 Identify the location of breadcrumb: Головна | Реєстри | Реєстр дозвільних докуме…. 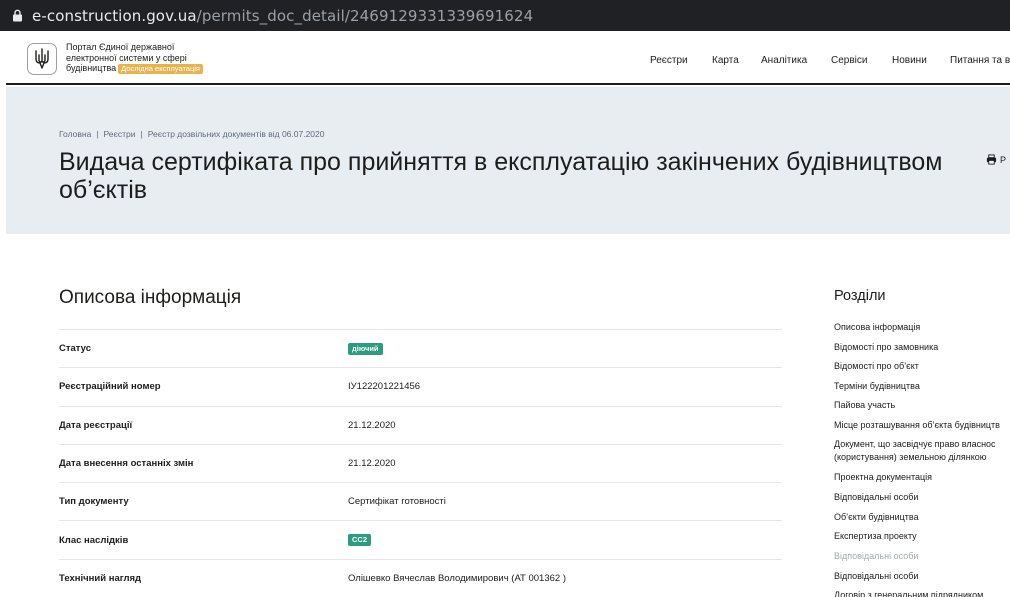
(192, 134).